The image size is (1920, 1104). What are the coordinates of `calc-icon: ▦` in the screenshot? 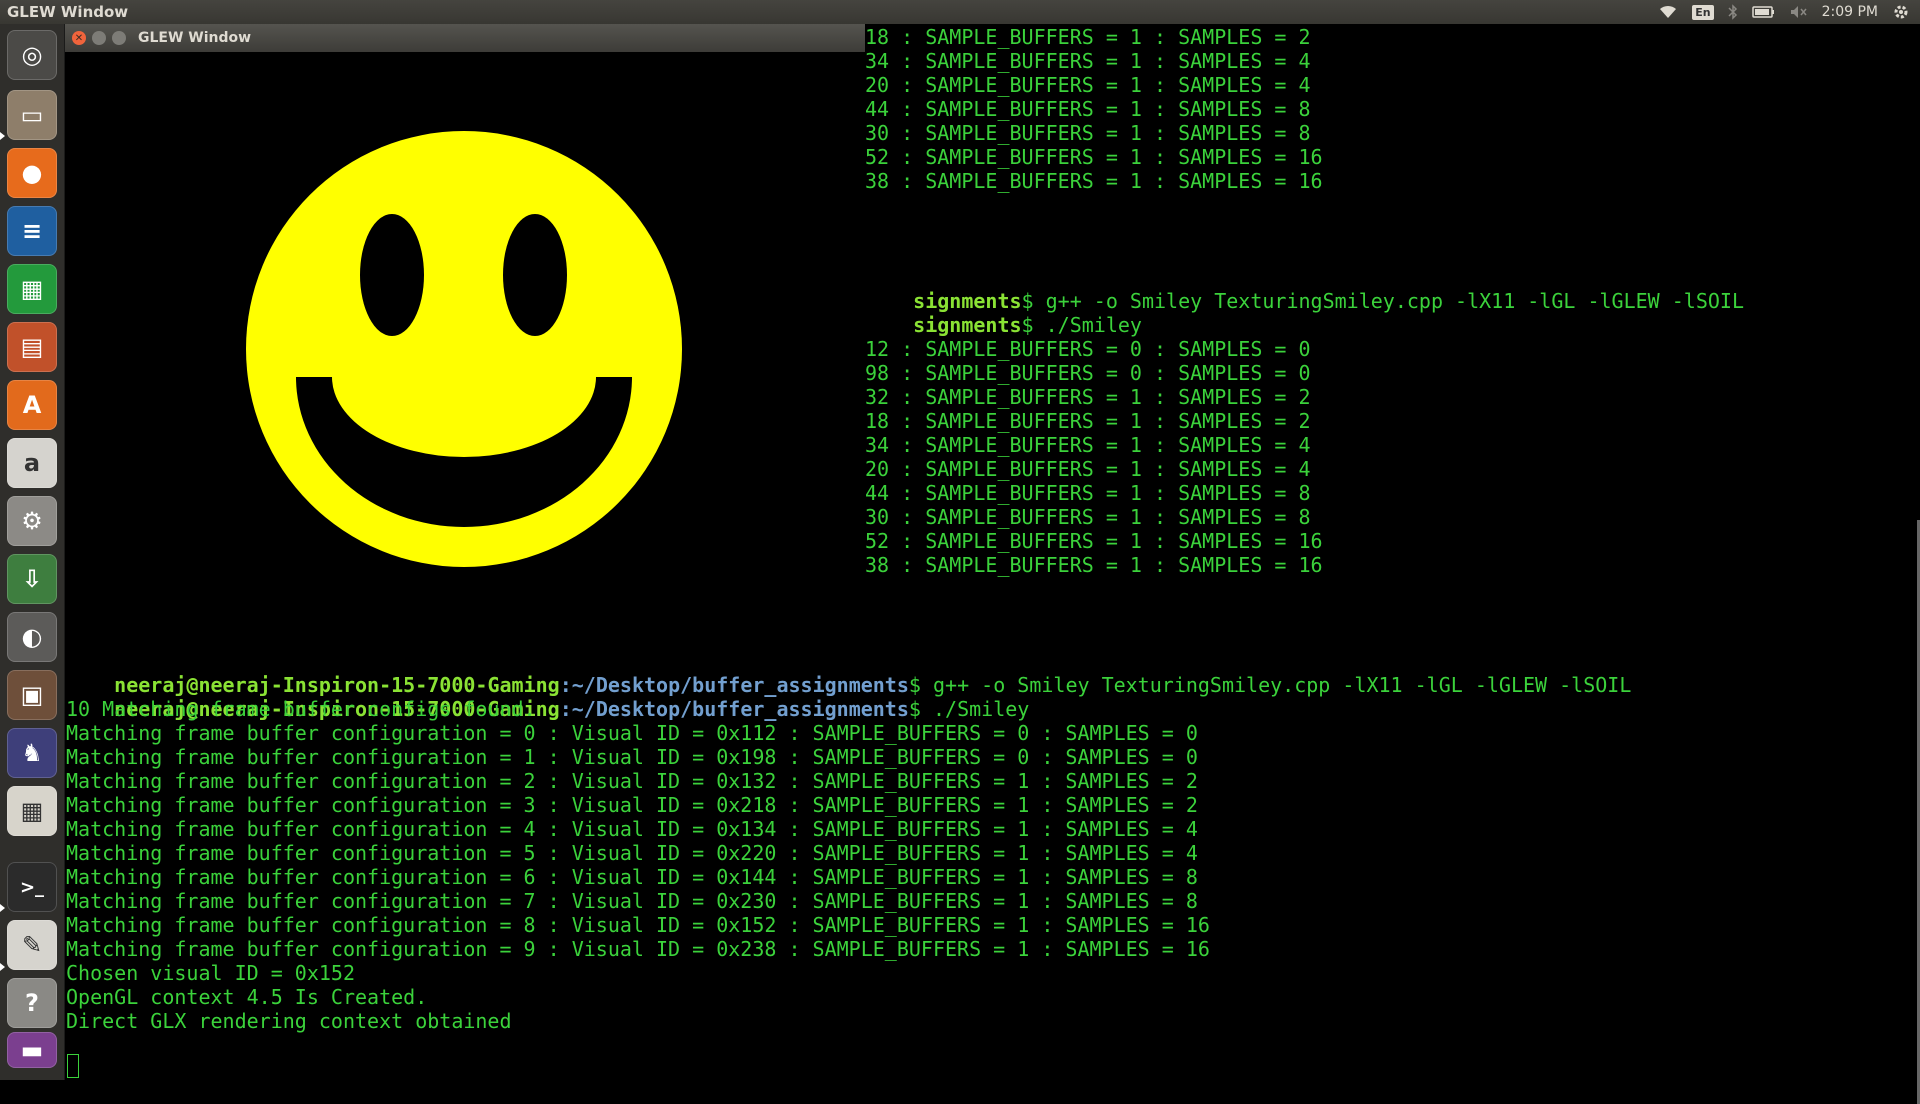 It's located at (32, 289).